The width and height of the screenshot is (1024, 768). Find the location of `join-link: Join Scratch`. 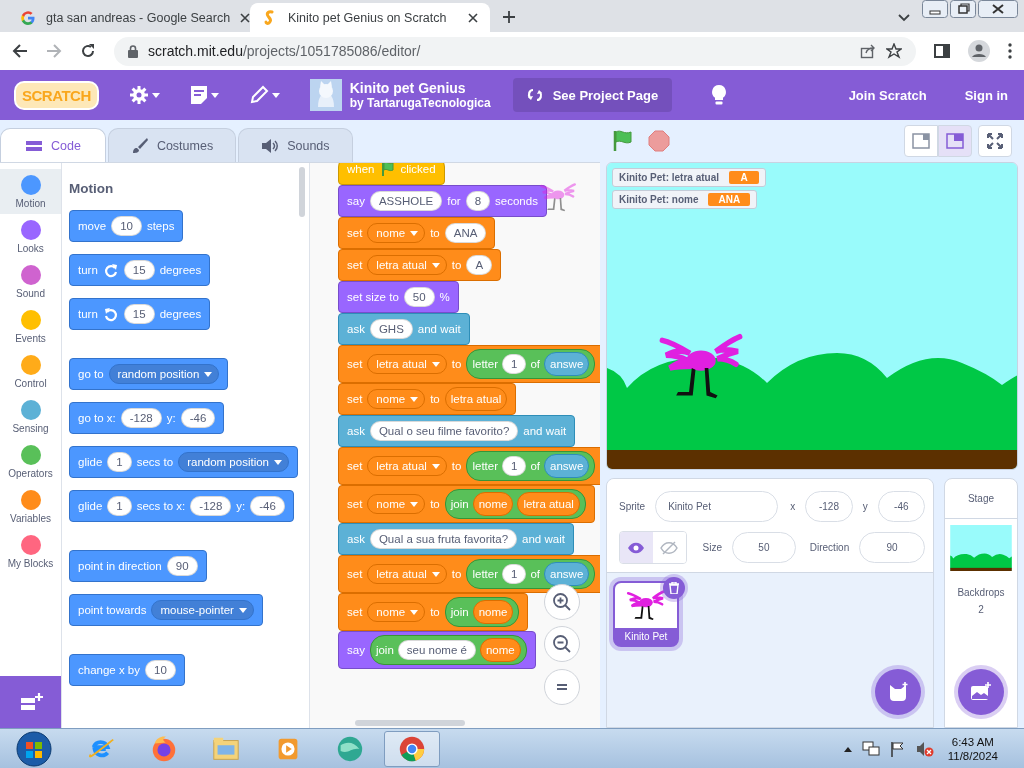

join-link: Join Scratch is located at coordinates (887, 95).